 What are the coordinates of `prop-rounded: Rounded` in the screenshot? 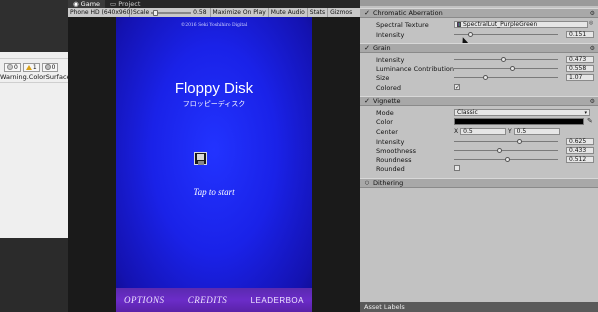 It's located at (479, 168).